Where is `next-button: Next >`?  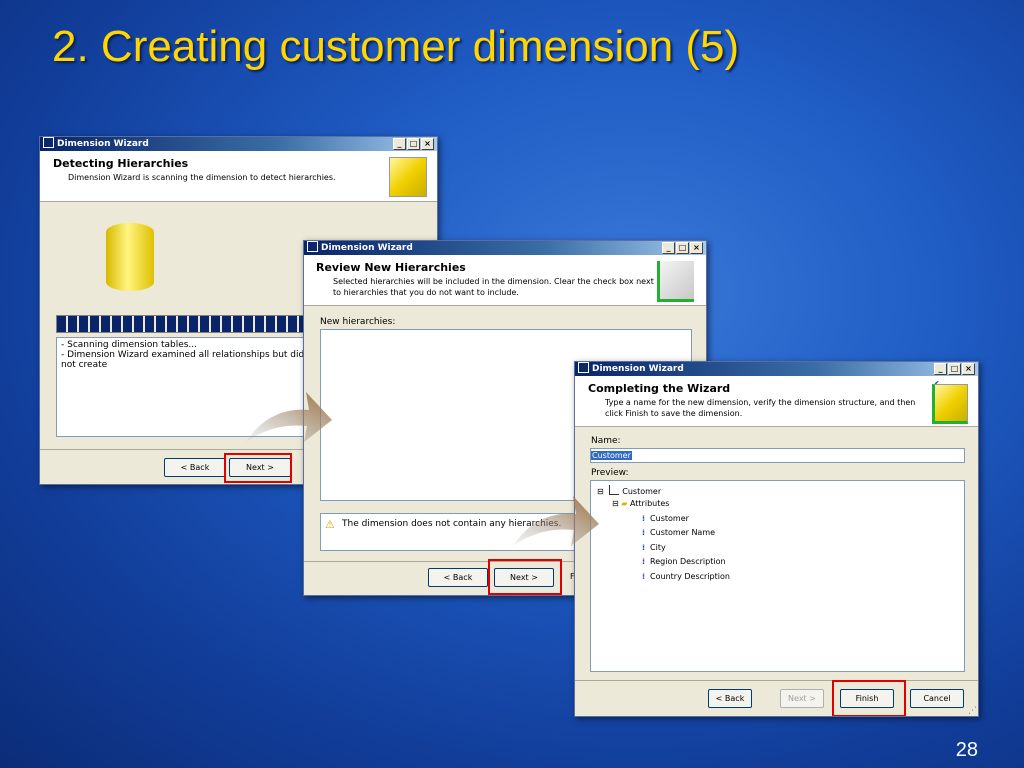
next-button: Next > is located at coordinates (802, 698).